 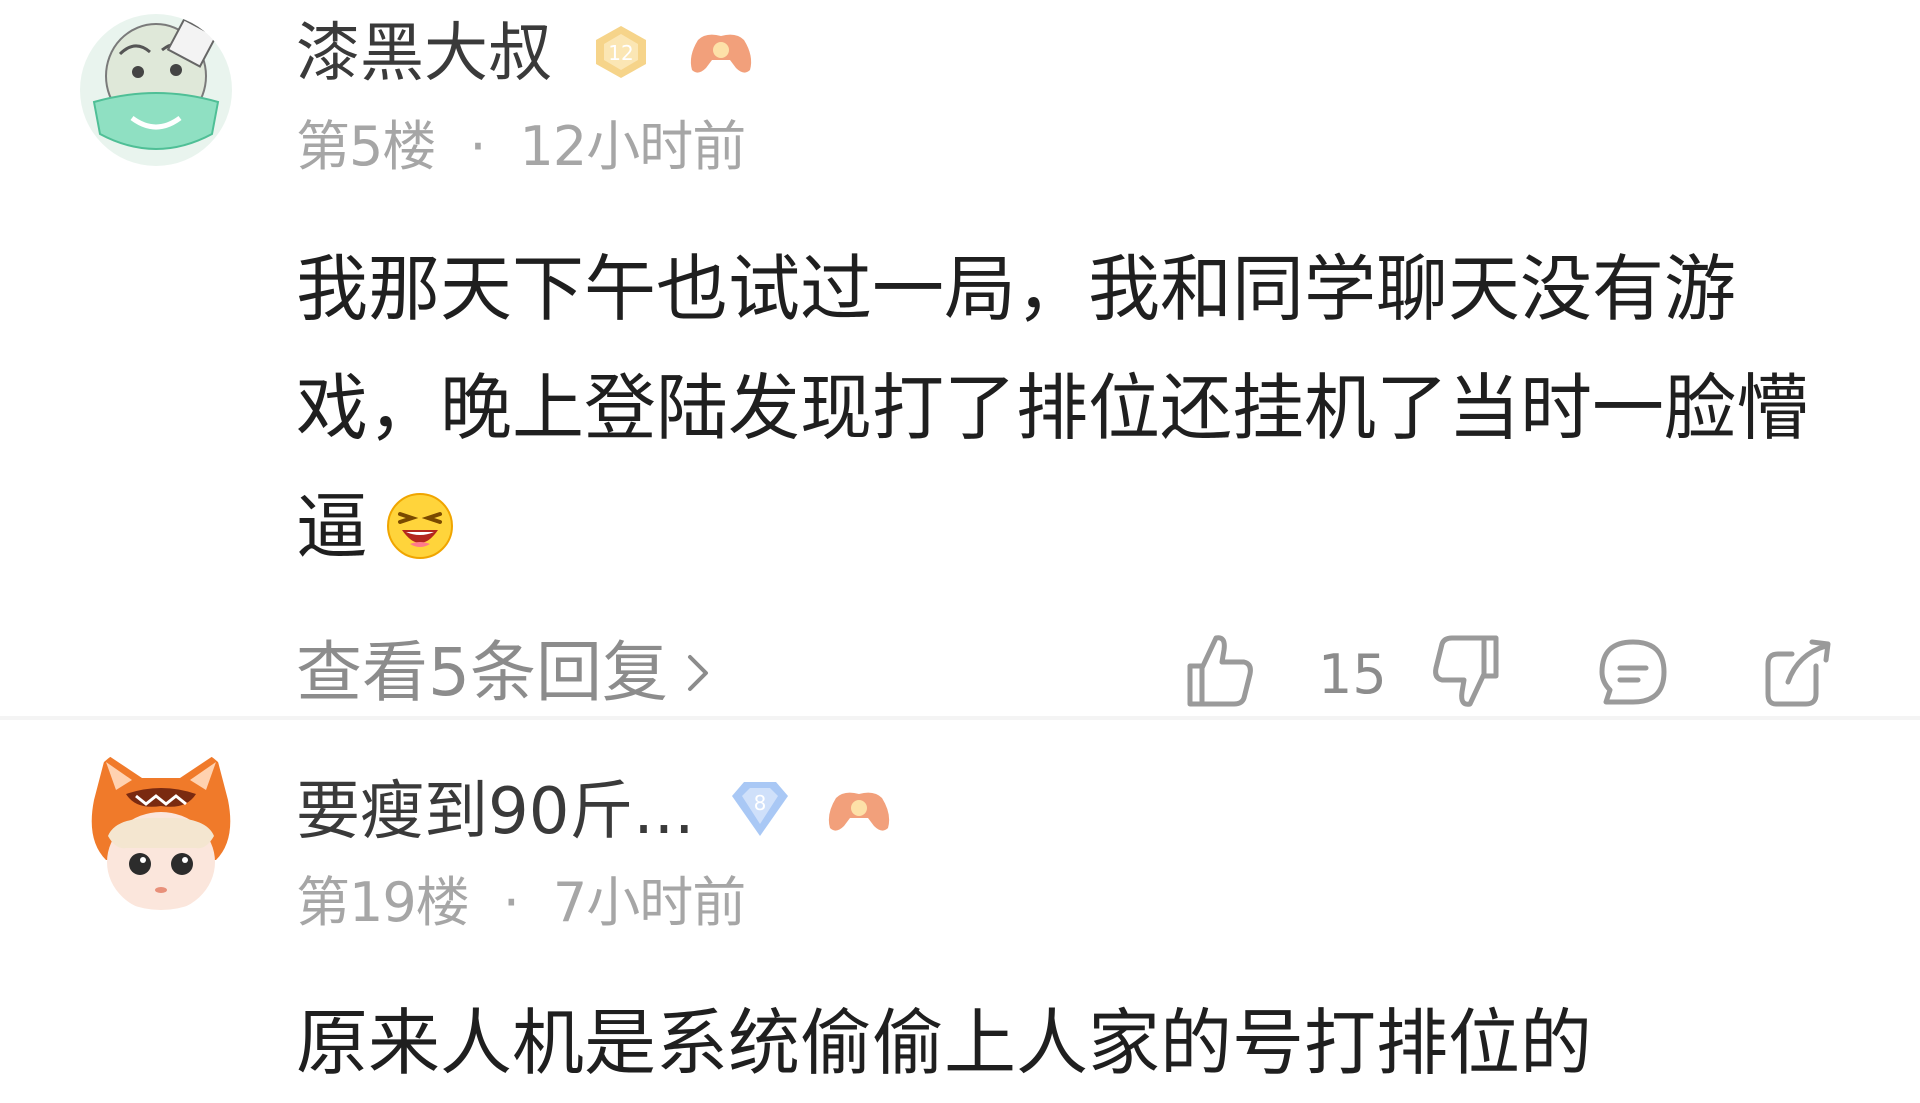 What do you see at coordinates (424, 54) in the screenshot?
I see `username: 漆黑大叔` at bounding box center [424, 54].